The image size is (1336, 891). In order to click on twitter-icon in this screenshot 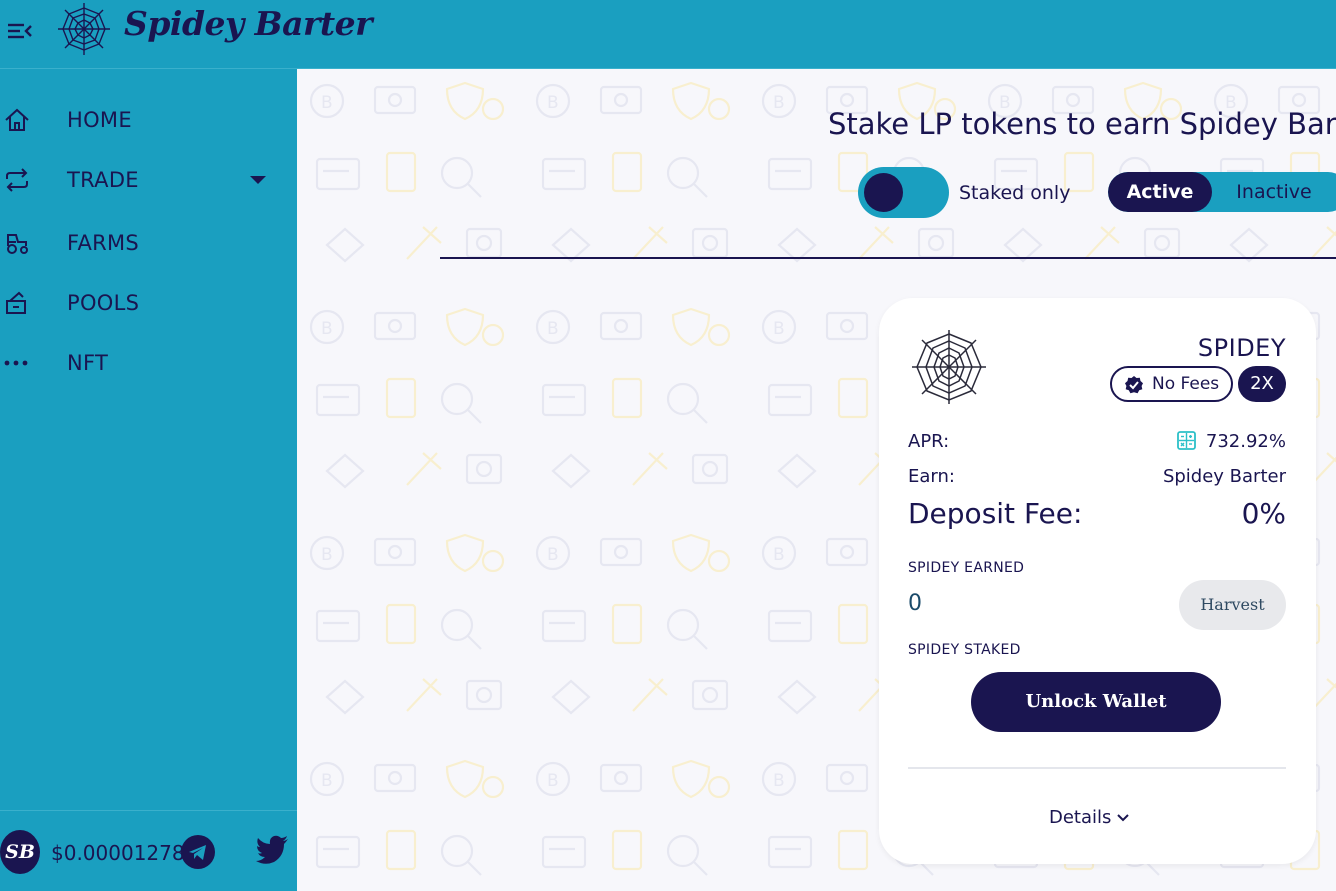, I will do `click(272, 850)`.